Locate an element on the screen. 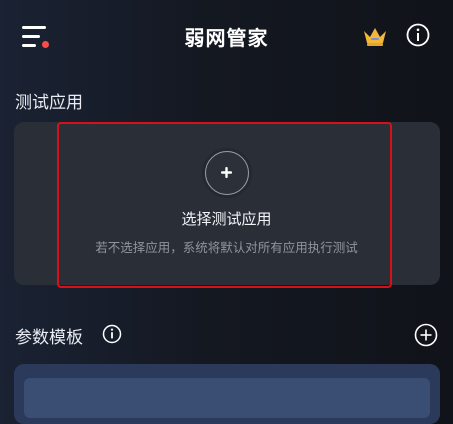  choose-app-hint: 若不选择应用，系统将默认对所有应用执行测试 is located at coordinates (226, 247).